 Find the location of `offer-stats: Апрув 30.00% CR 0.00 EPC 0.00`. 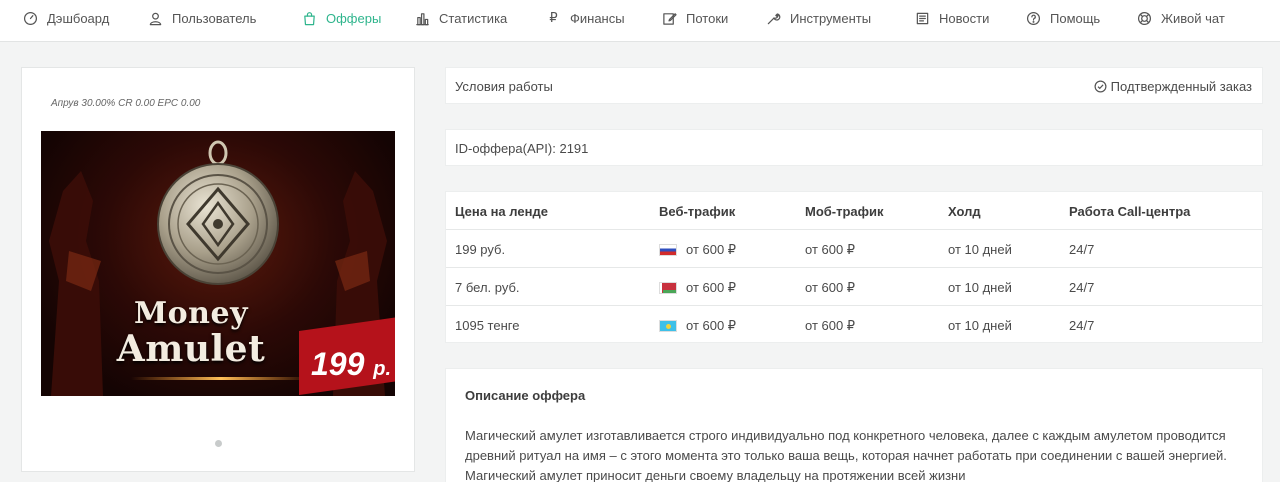

offer-stats: Апрув 30.00% CR 0.00 EPC 0.00 is located at coordinates (126, 103).